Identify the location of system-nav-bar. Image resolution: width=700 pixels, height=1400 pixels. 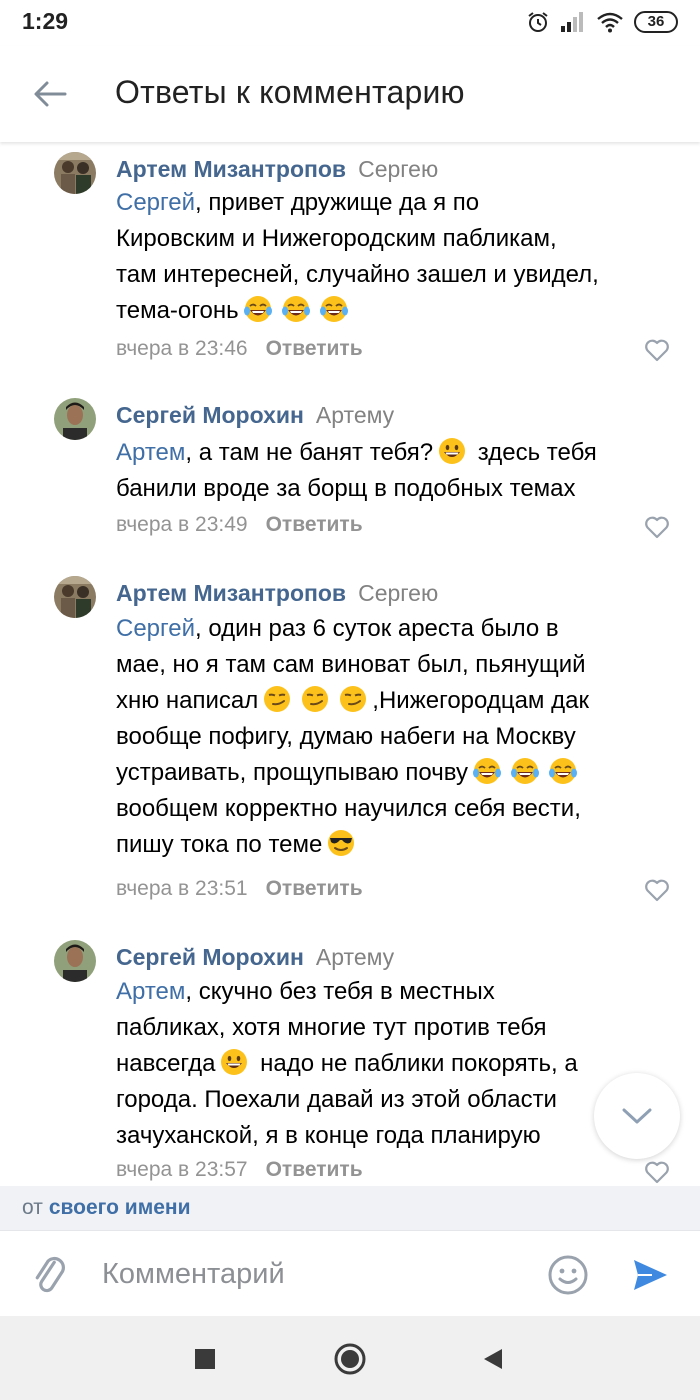
(350, 1358).